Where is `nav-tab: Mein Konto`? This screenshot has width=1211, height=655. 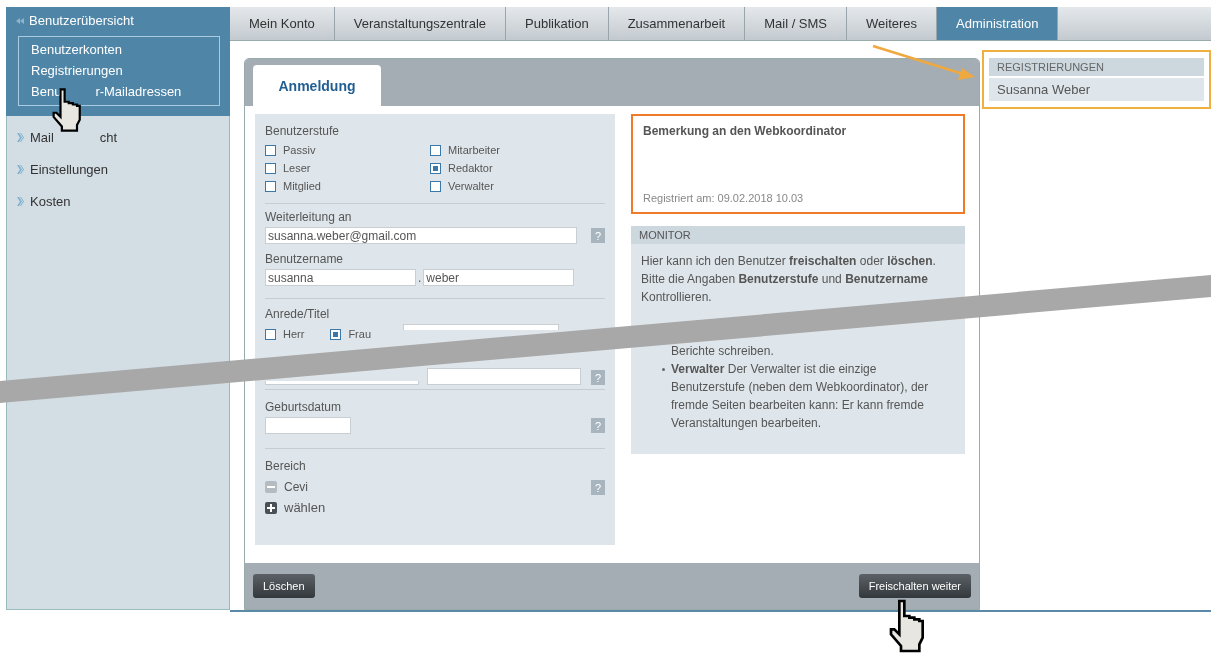 nav-tab: Mein Konto is located at coordinates (282, 23).